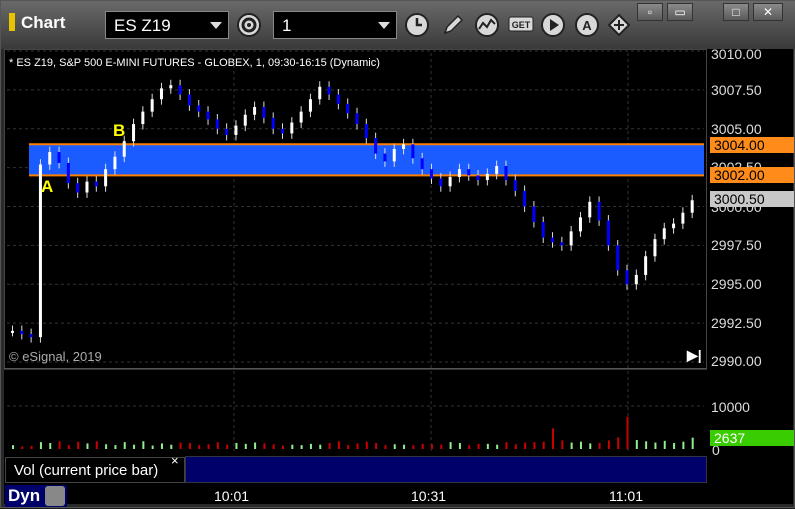  I want to click on marker-b: B, so click(119, 130).